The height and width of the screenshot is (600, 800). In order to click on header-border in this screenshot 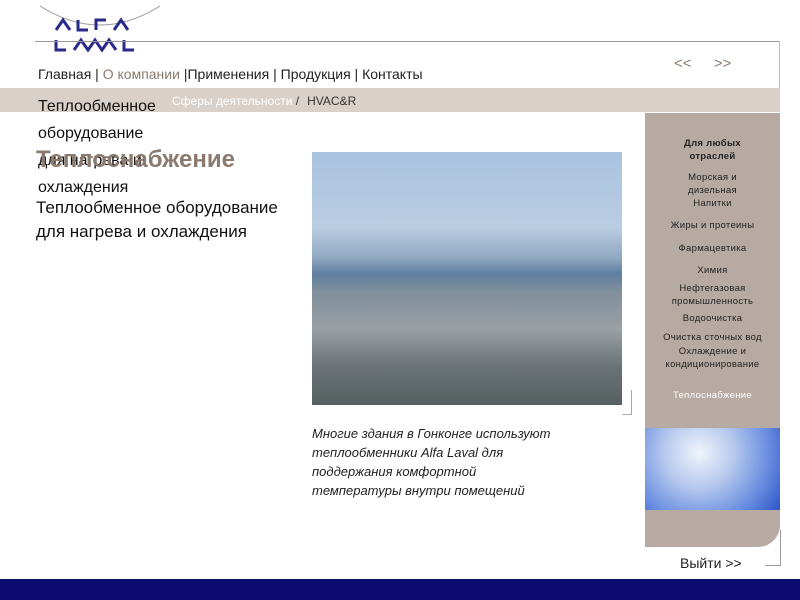, I will do `click(779, 65)`.